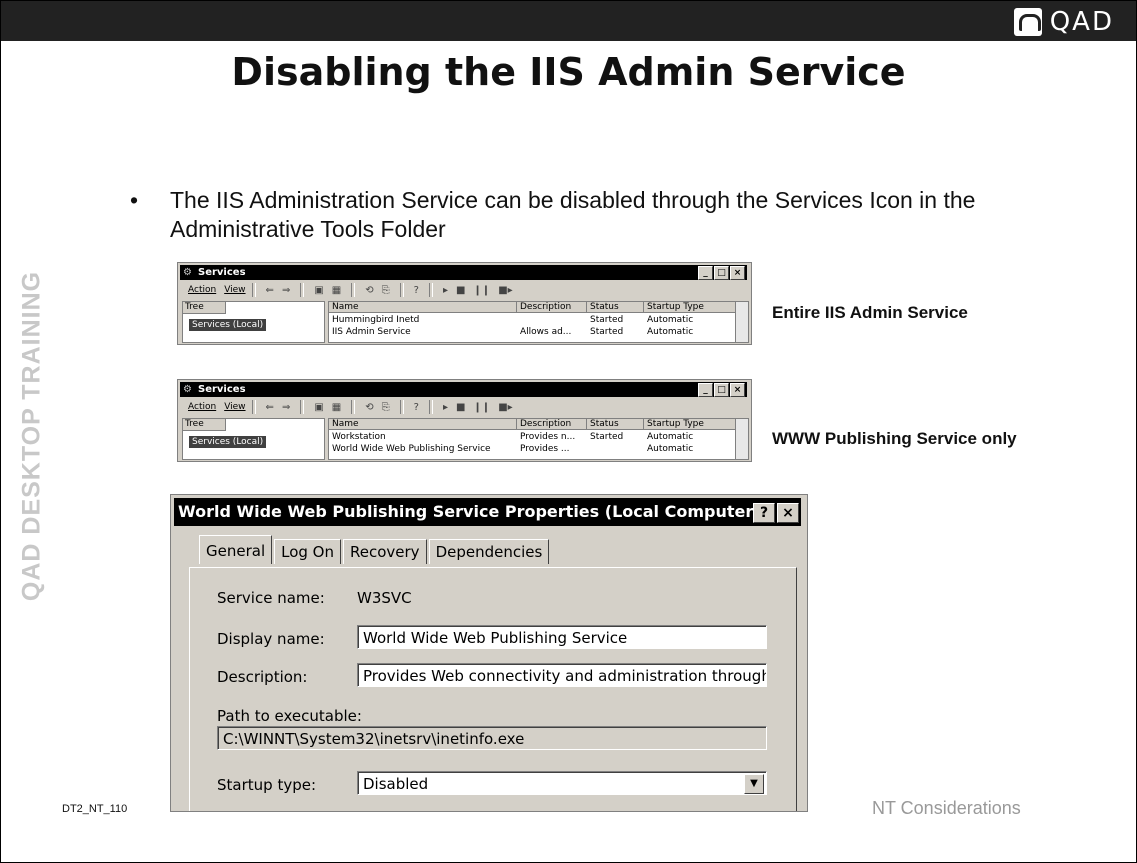 Image resolution: width=1137 pixels, height=863 pixels. What do you see at coordinates (776, 513) in the screenshot?
I see `dialog-controls: ? ×` at bounding box center [776, 513].